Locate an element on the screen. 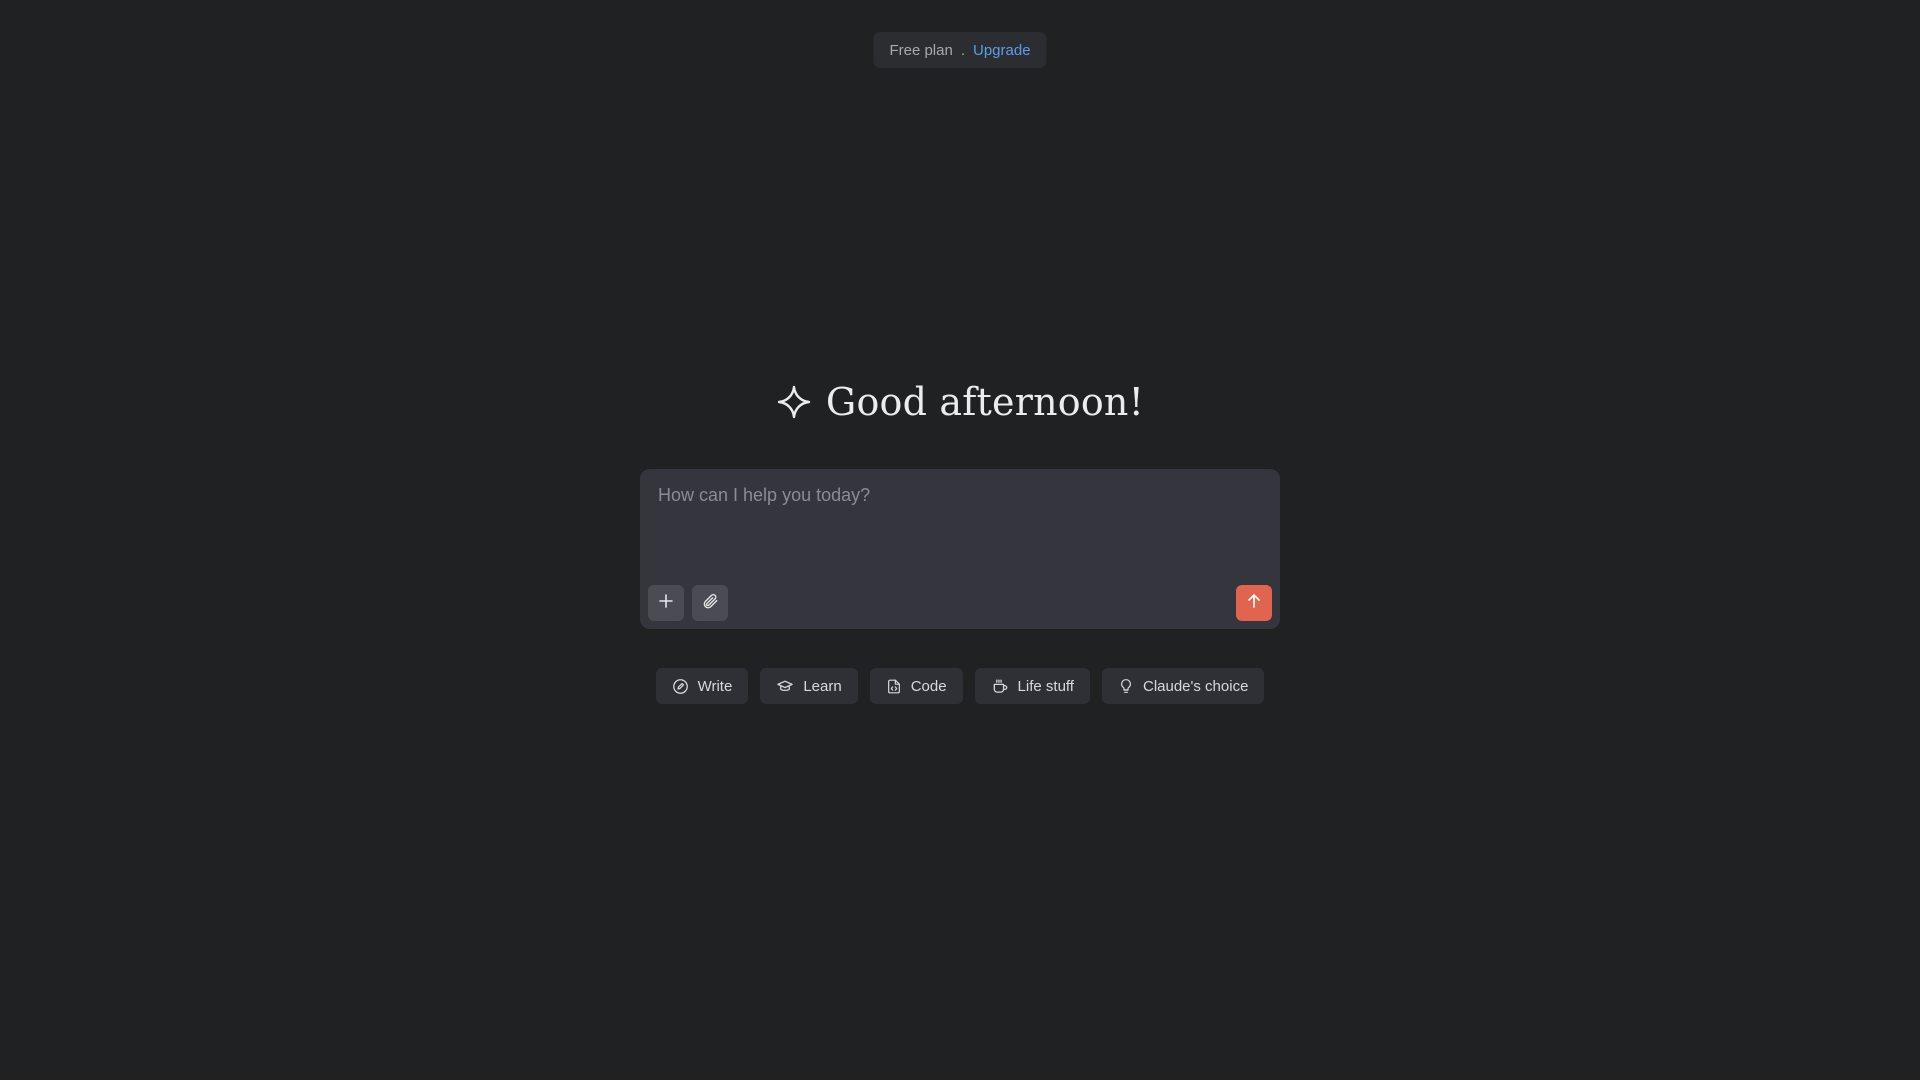 The height and width of the screenshot is (1080, 1920). arrow-up-icon is located at coordinates (1254, 603).